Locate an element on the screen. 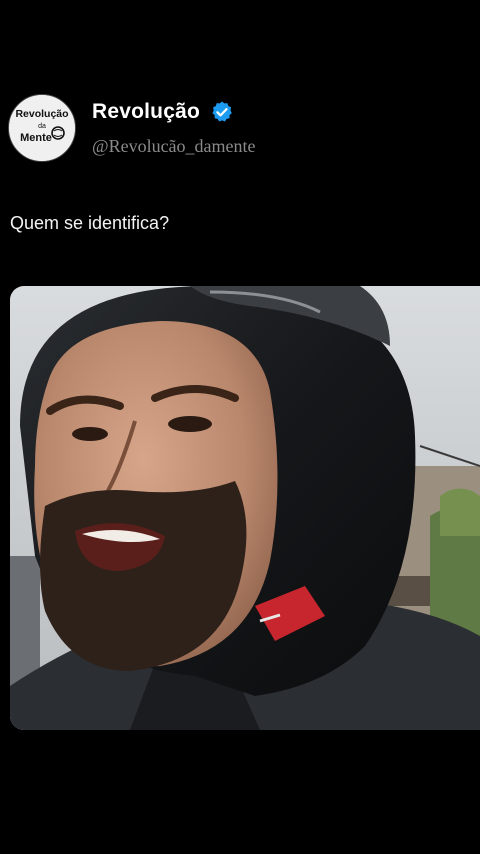  author-handle: @Revolucão_damente is located at coordinates (174, 146).